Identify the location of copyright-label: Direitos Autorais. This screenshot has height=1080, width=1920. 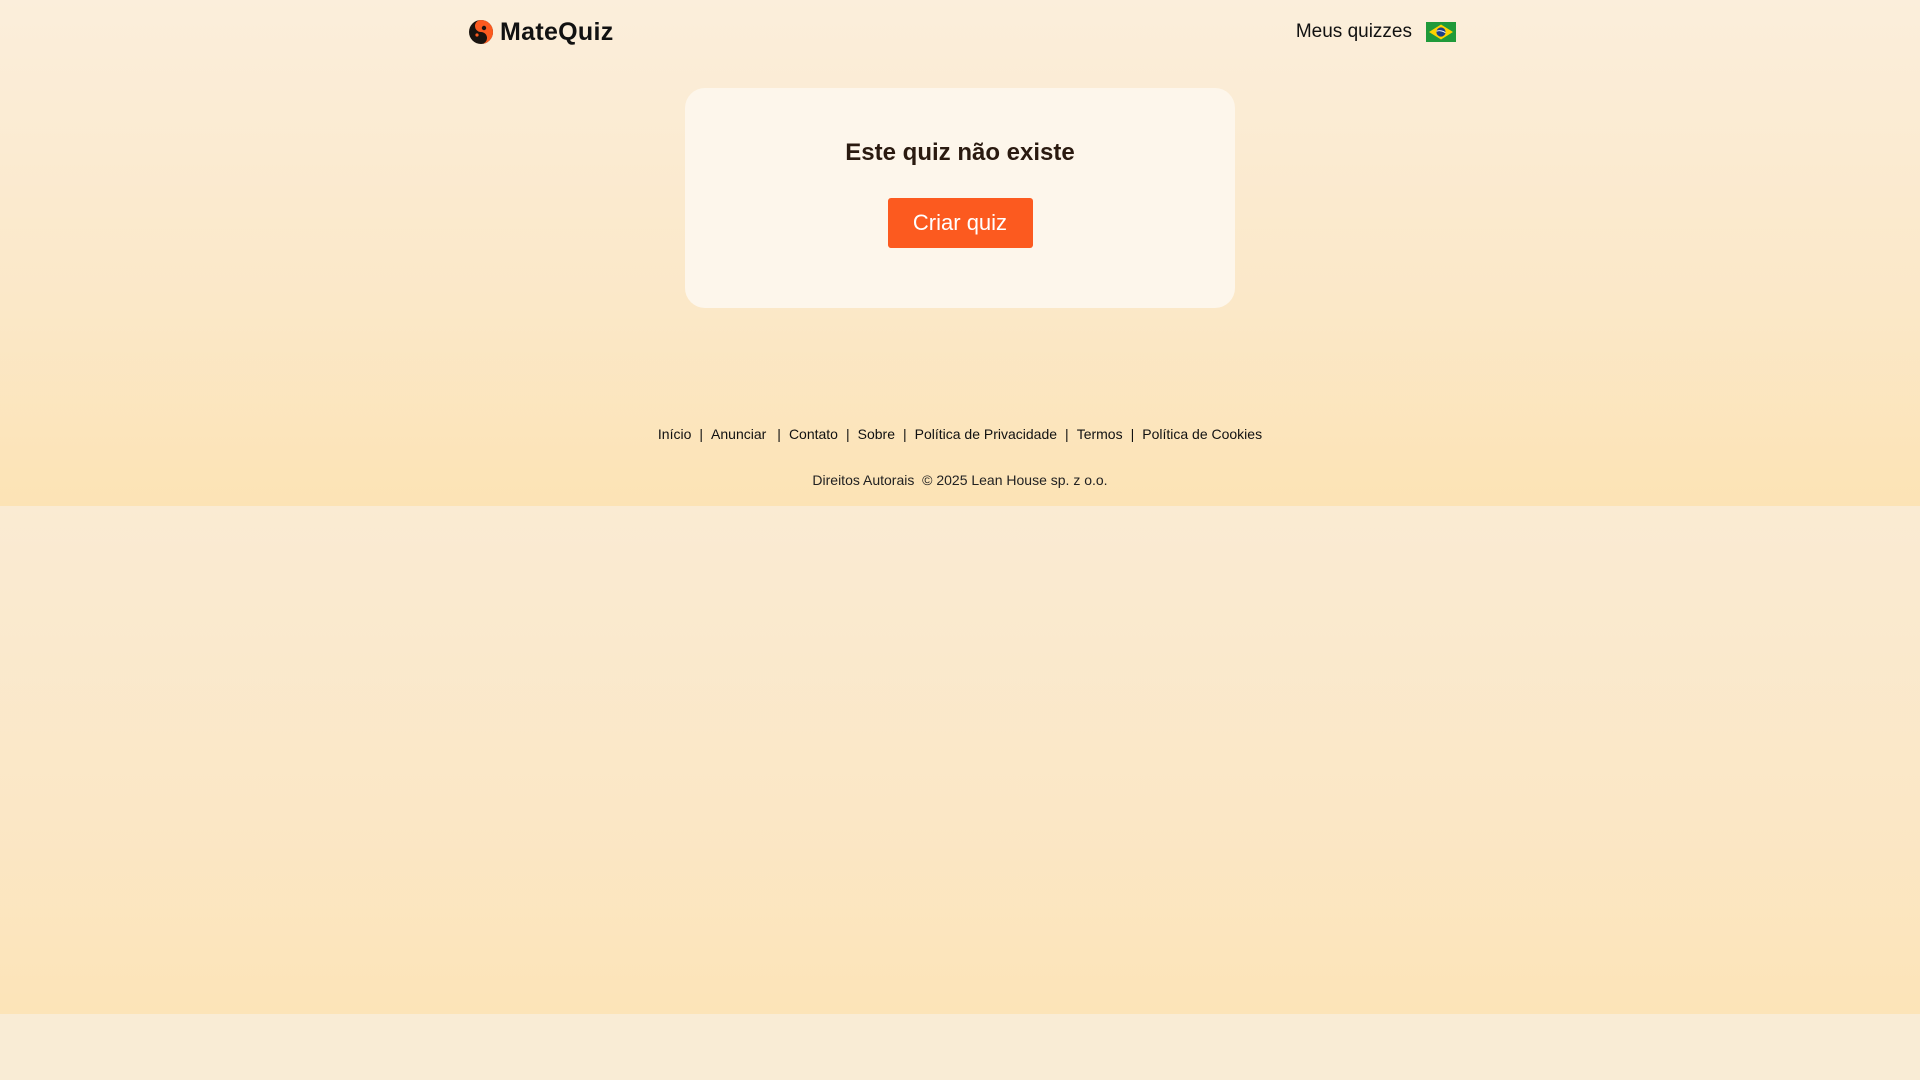
(863, 480).